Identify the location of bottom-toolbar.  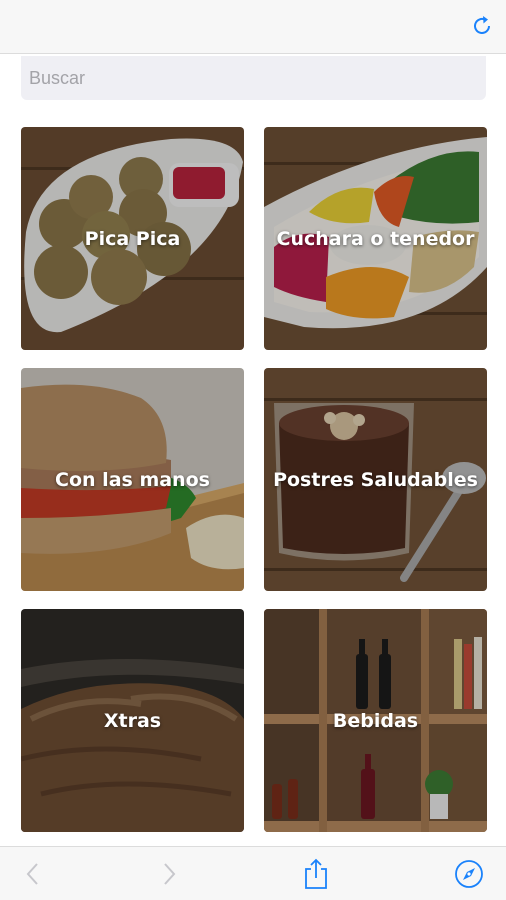
(253, 873).